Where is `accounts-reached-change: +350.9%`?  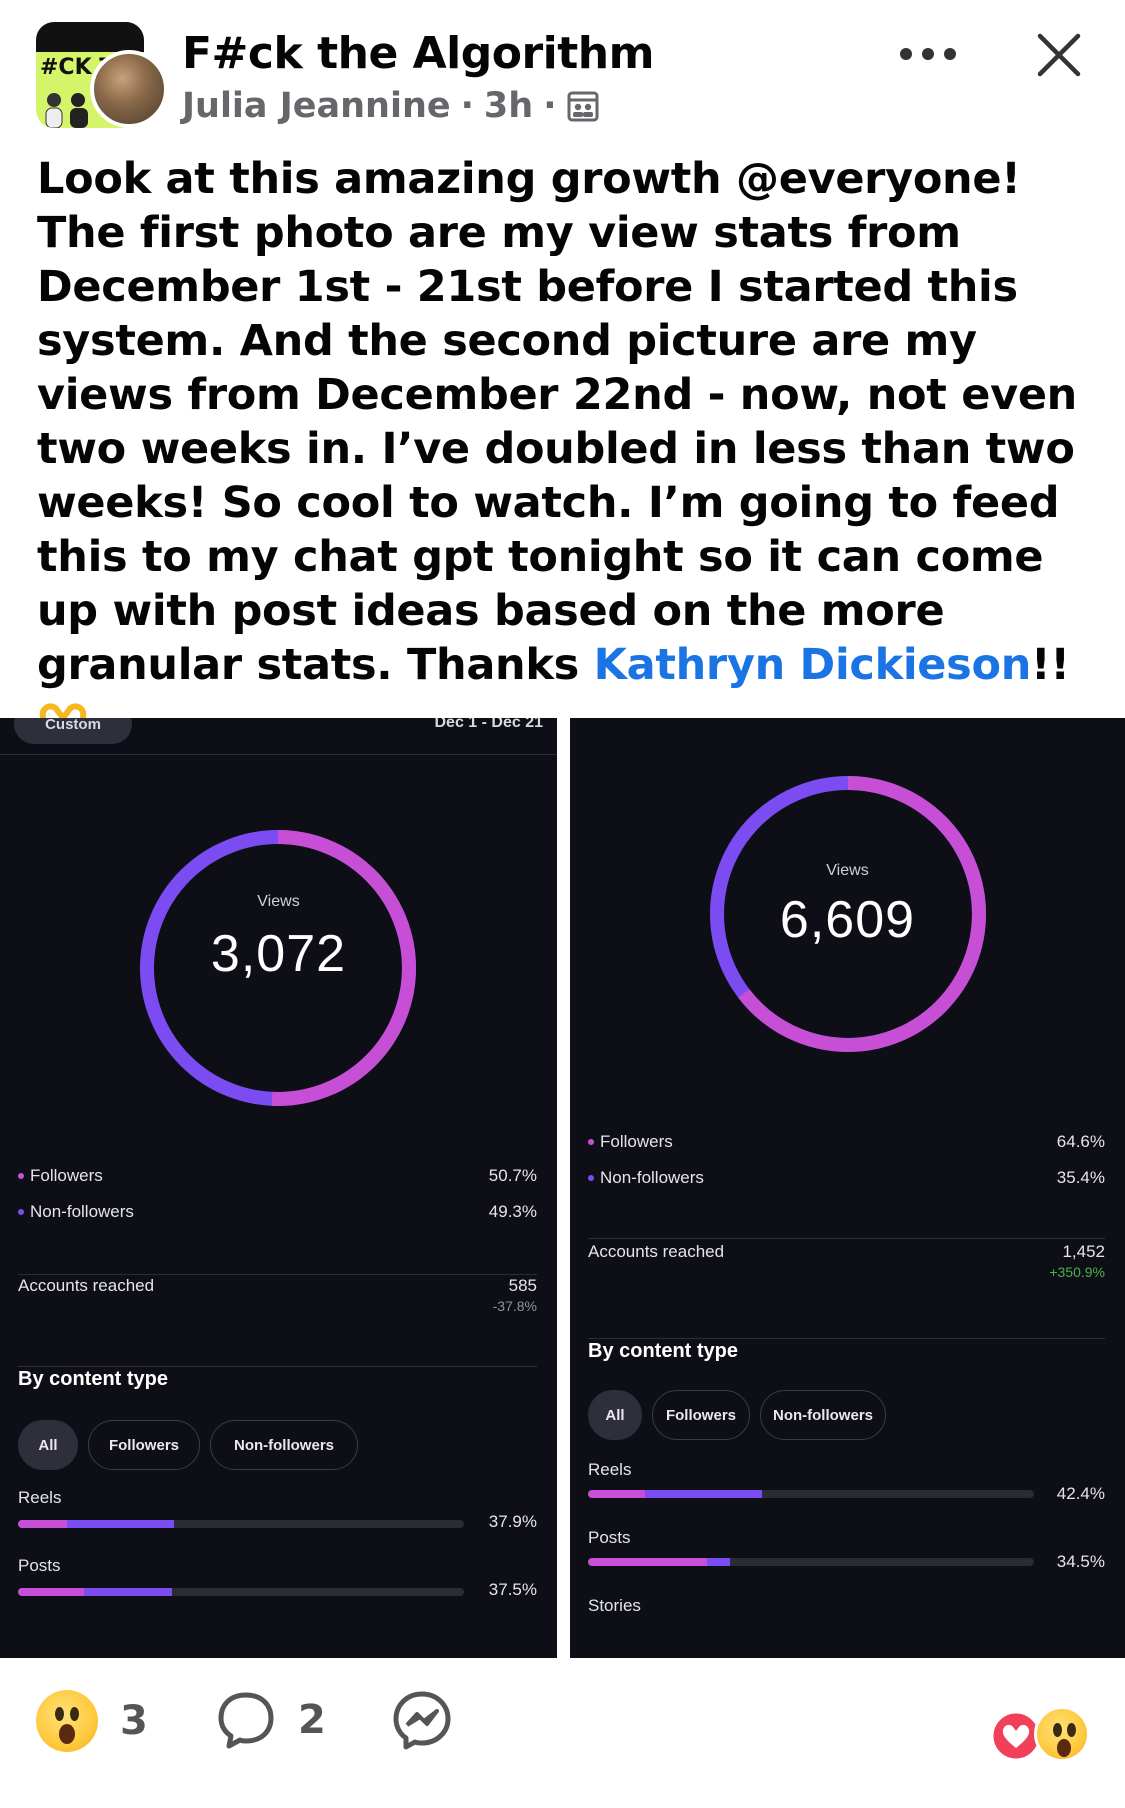 accounts-reached-change: +350.9% is located at coordinates (1077, 1272).